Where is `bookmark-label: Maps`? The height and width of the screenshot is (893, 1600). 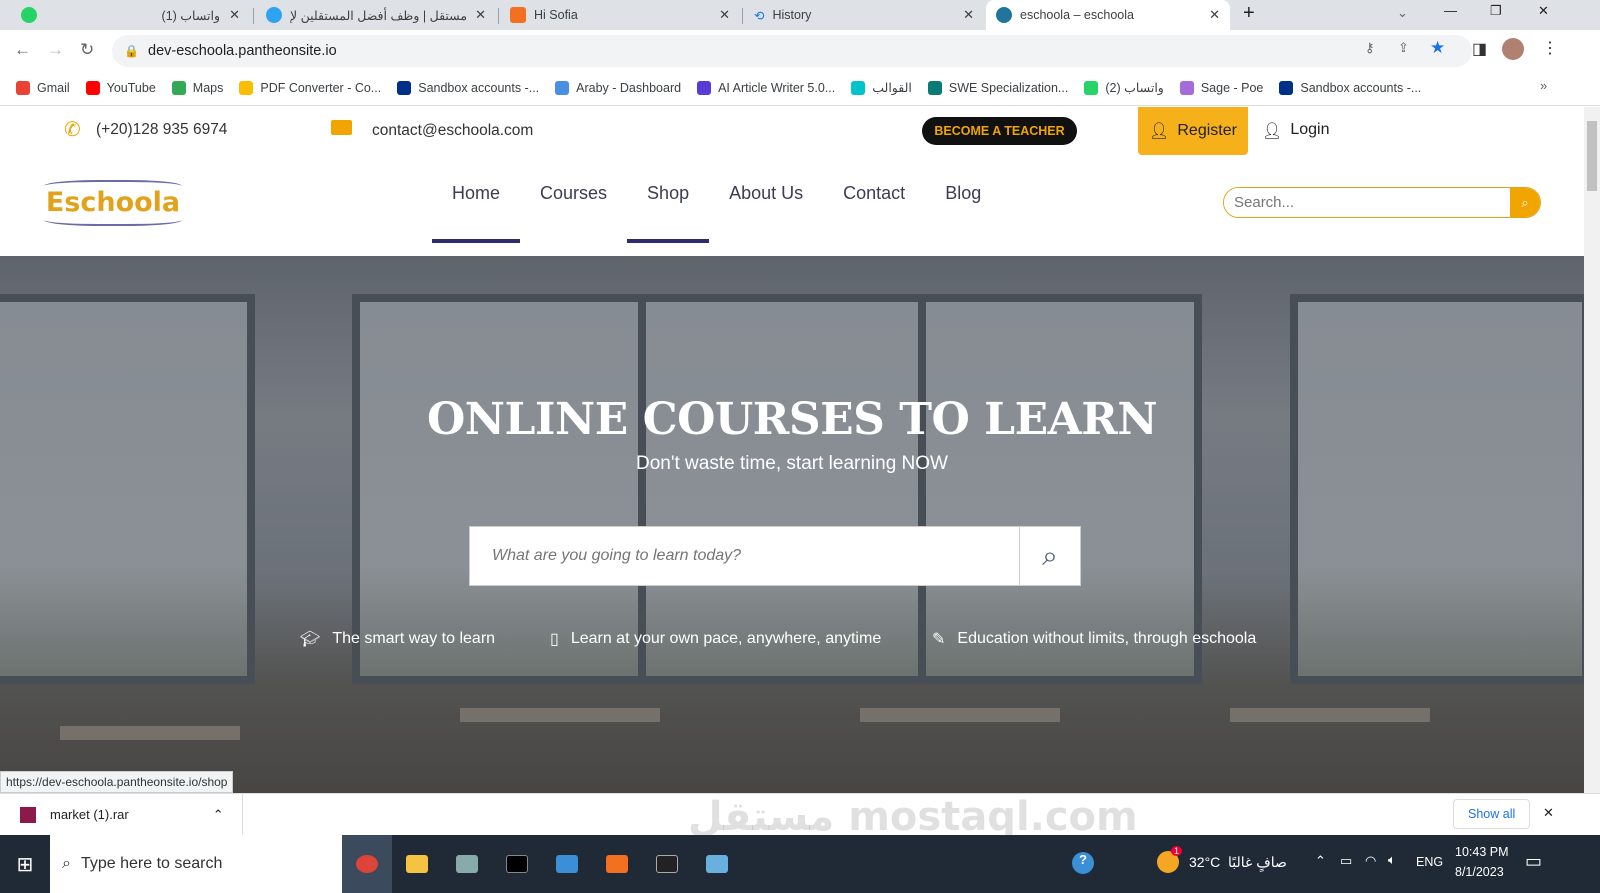 bookmark-label: Maps is located at coordinates (208, 87).